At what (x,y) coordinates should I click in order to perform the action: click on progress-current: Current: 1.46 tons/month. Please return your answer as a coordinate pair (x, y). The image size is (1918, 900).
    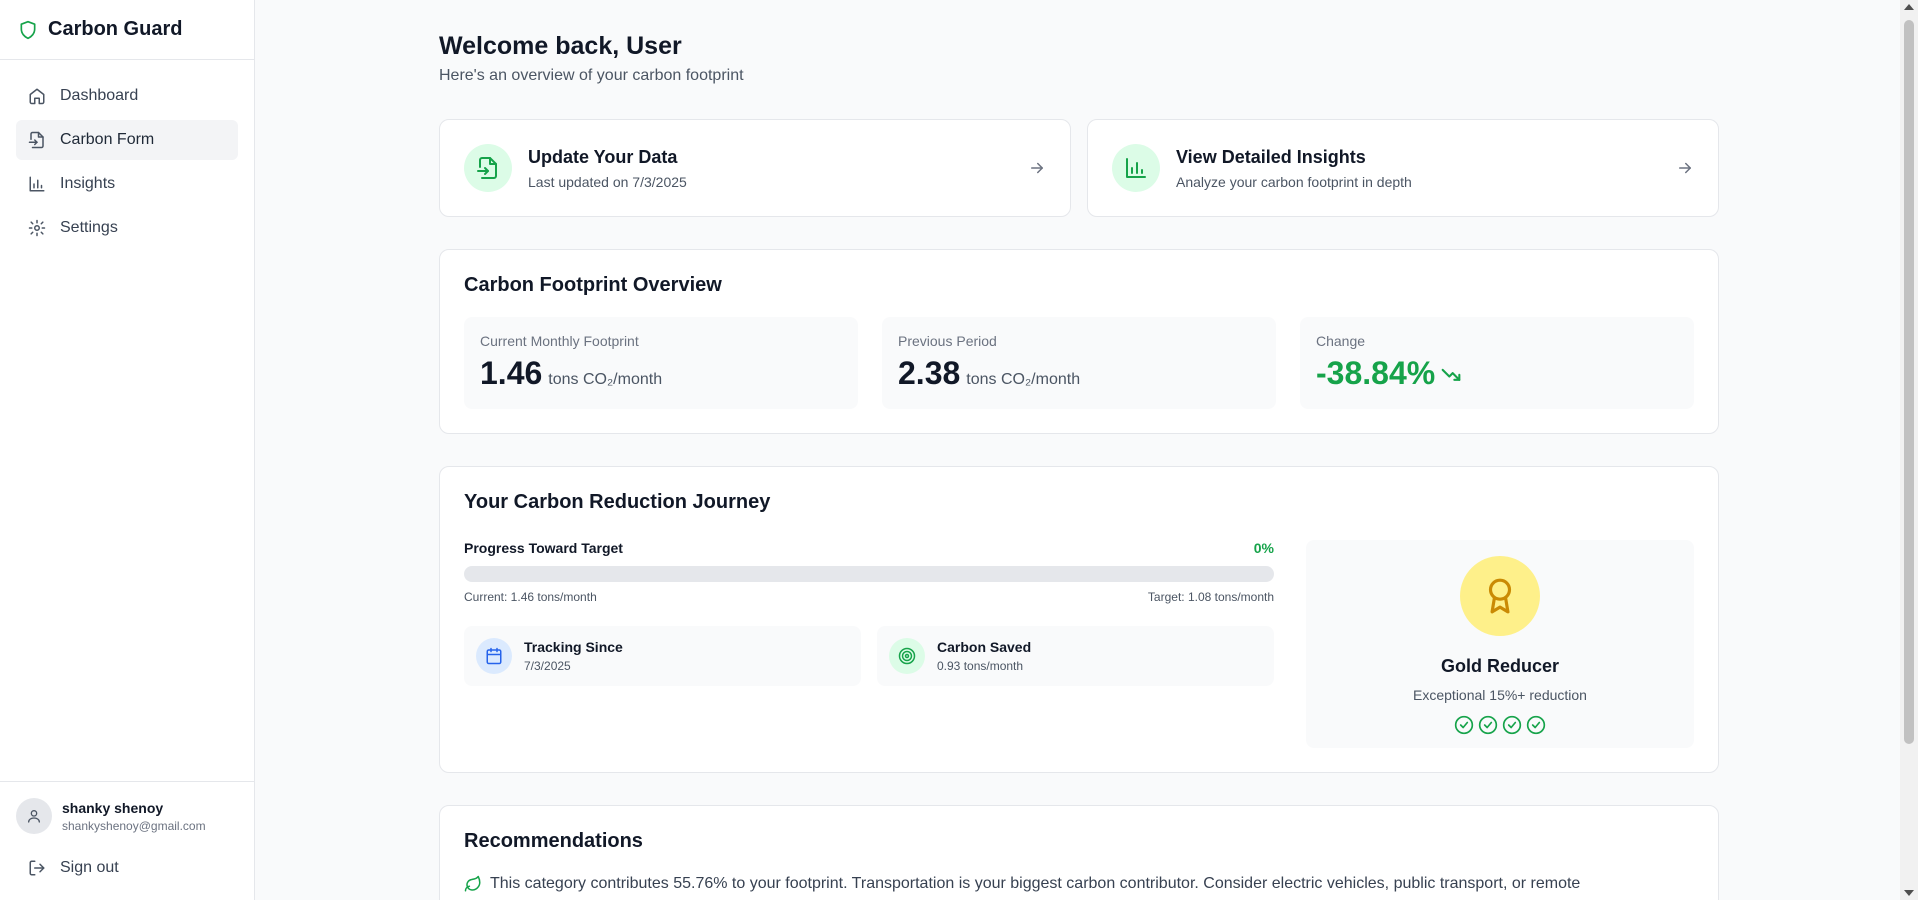
    Looking at the image, I should click on (530, 597).